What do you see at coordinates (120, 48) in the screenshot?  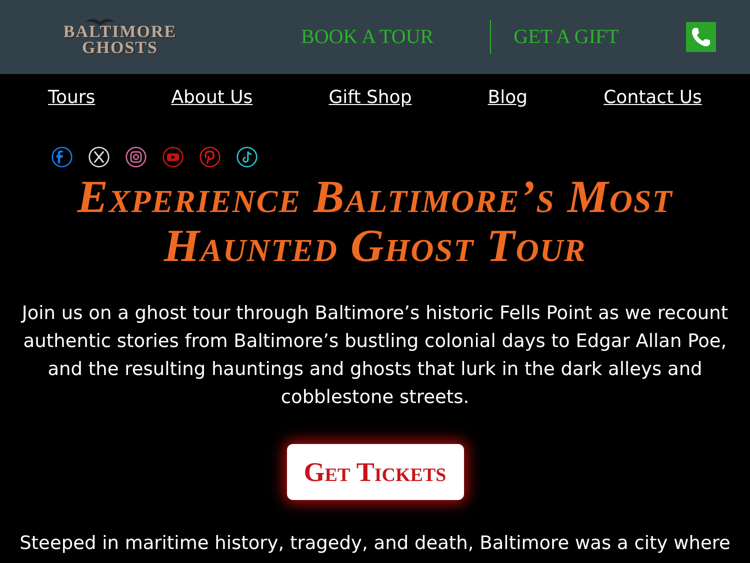 I see `logo-text: GHOSTS` at bounding box center [120, 48].